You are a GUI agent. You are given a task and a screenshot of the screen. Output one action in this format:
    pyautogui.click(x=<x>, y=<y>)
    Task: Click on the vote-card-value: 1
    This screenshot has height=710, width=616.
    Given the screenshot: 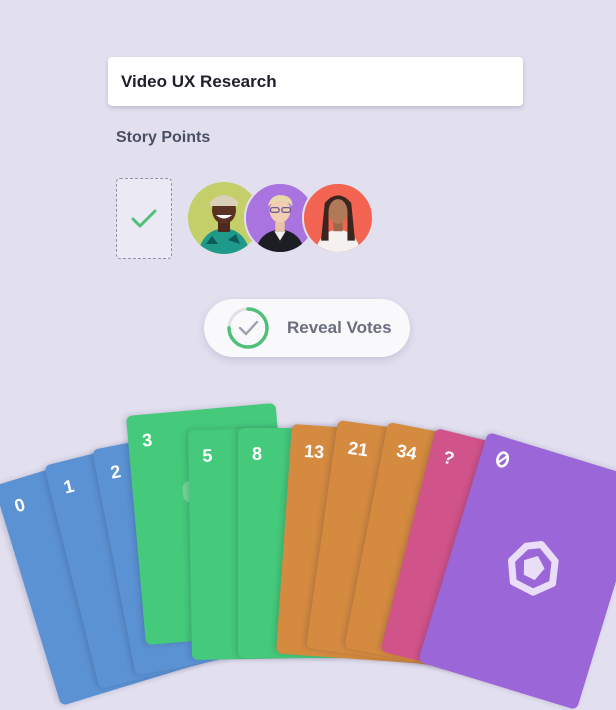 What is the action you would take?
    pyautogui.click(x=69, y=486)
    